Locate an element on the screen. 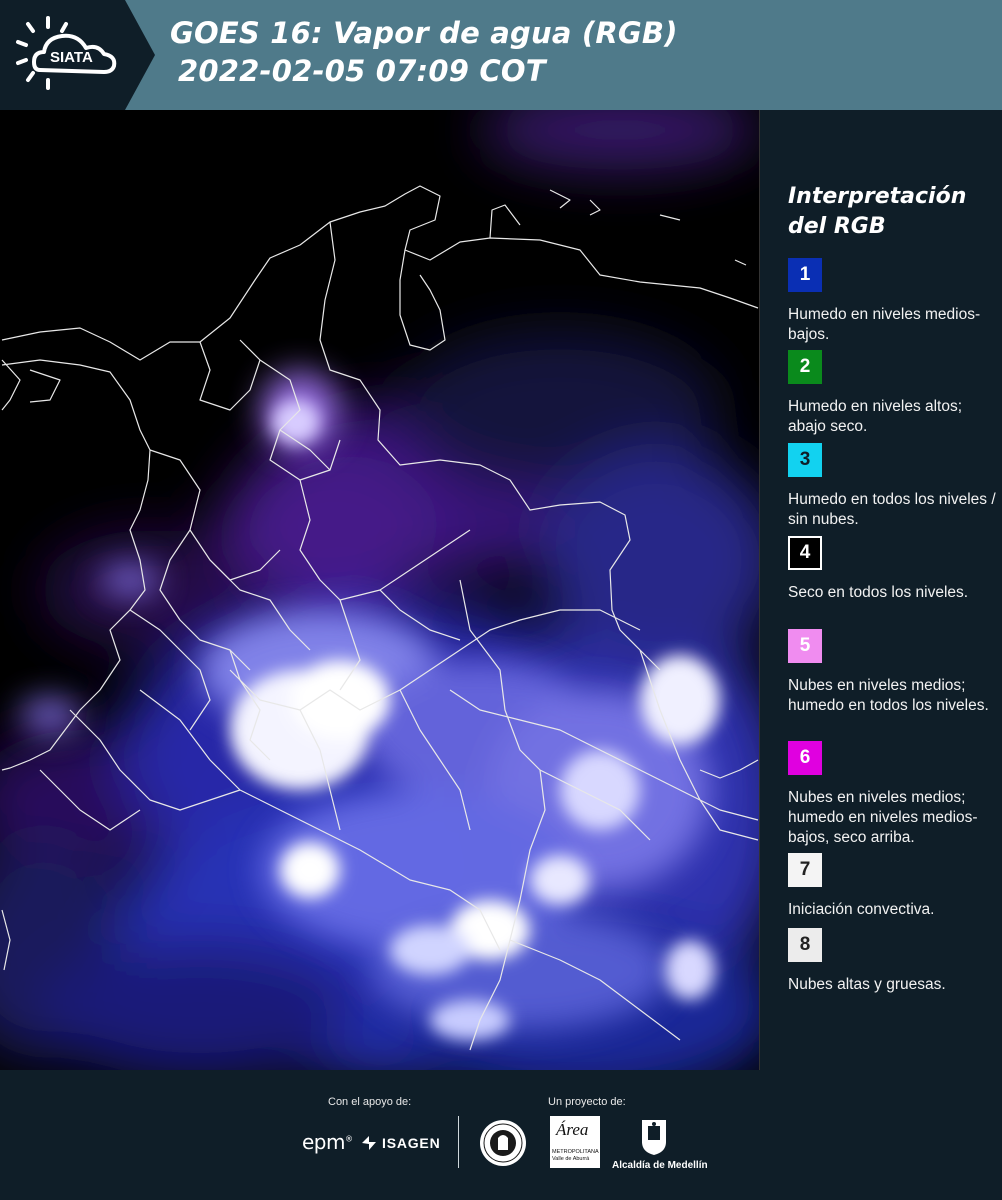 The image size is (1002, 1200). legend-item-8: 8 Nubes altas y gruesas. is located at coordinates (893, 961).